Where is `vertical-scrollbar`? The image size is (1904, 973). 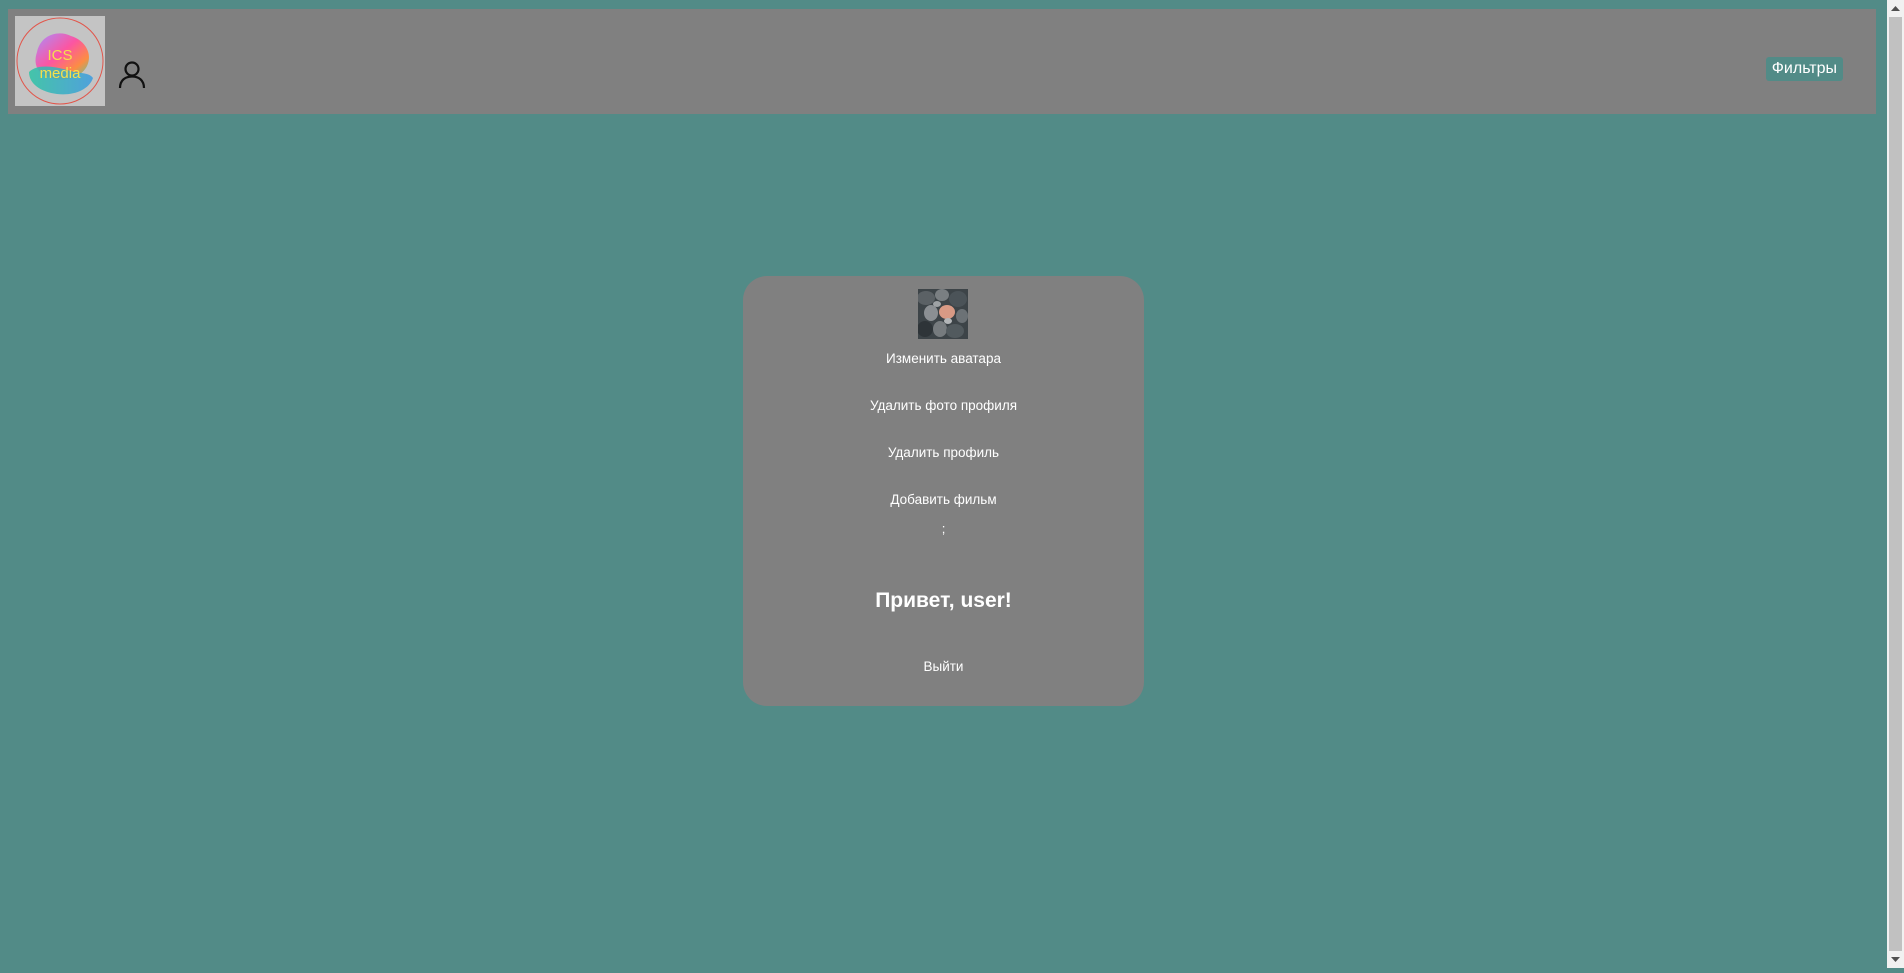 vertical-scrollbar is located at coordinates (1895, 484).